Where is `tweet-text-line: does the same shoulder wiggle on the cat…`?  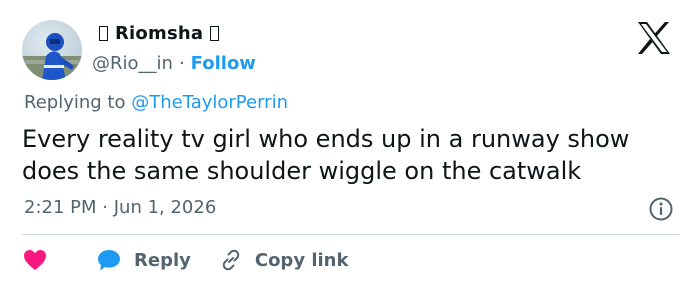 tweet-text-line: does the same shoulder wiggle on the cat… is located at coordinates (302, 171).